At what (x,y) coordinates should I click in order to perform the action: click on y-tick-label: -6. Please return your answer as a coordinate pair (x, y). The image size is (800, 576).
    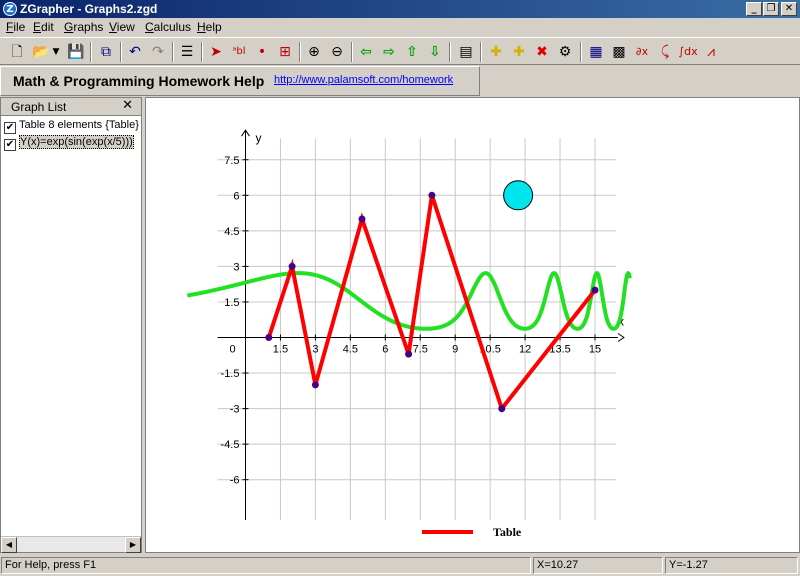
    Looking at the image, I should click on (235, 481).